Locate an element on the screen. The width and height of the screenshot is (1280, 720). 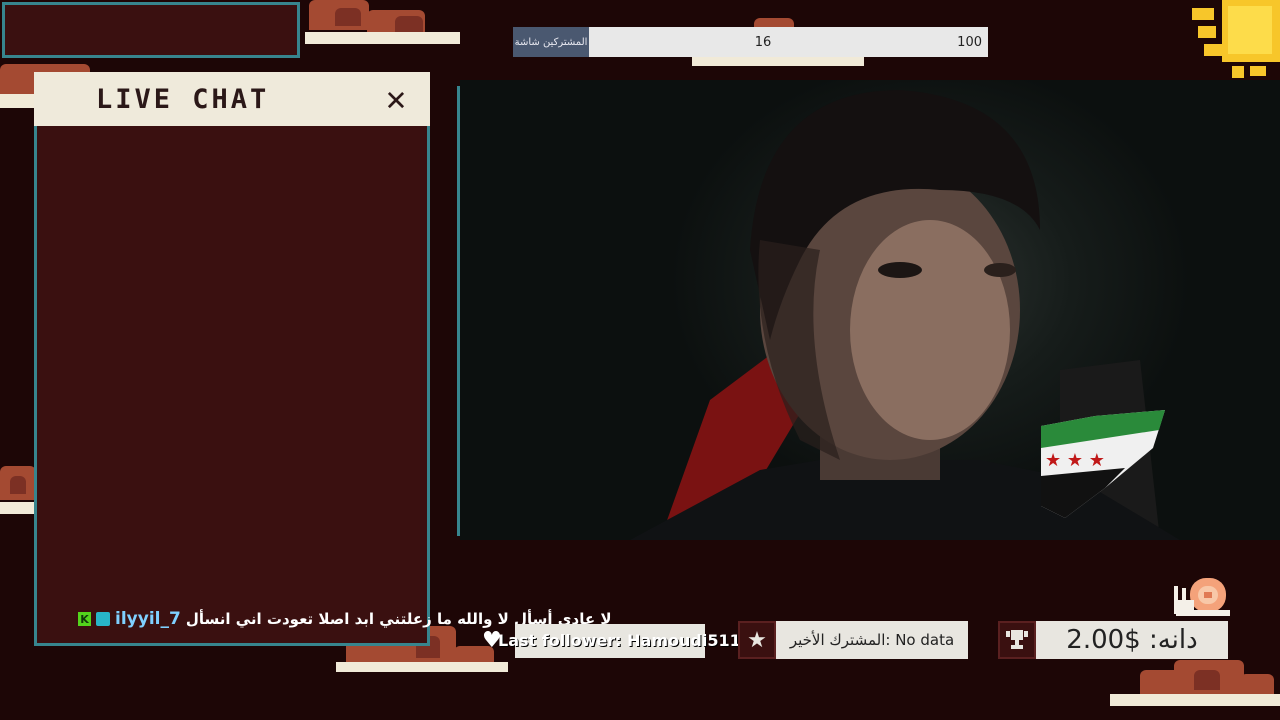
goal-target-count: 100 is located at coordinates (969, 42).